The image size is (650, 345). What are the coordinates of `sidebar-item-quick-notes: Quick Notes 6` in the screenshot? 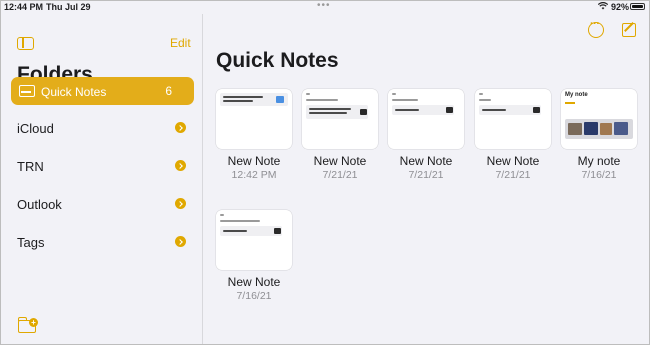 It's located at (102, 91).